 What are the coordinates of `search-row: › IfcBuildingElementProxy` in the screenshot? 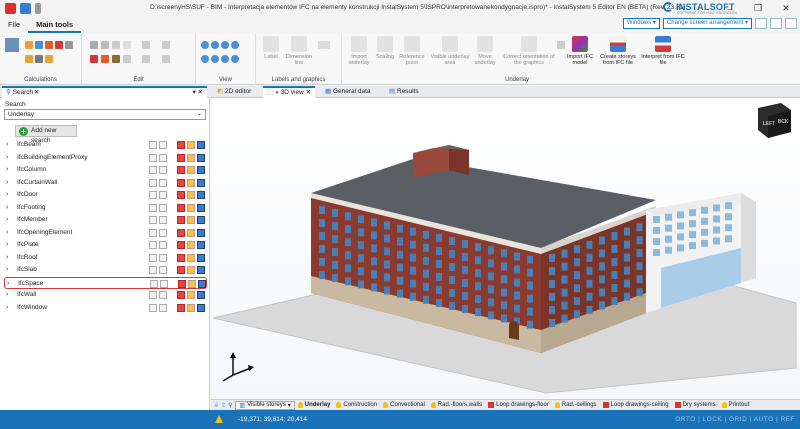 It's located at (105, 158).